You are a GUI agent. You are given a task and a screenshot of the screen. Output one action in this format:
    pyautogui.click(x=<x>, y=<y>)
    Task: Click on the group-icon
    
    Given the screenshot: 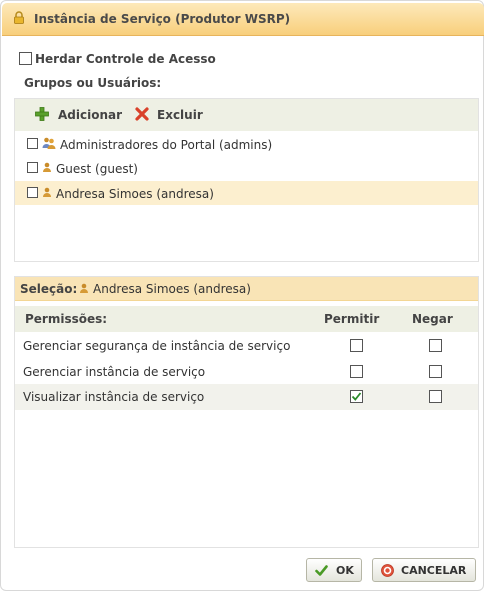 What is the action you would take?
    pyautogui.click(x=49, y=143)
    